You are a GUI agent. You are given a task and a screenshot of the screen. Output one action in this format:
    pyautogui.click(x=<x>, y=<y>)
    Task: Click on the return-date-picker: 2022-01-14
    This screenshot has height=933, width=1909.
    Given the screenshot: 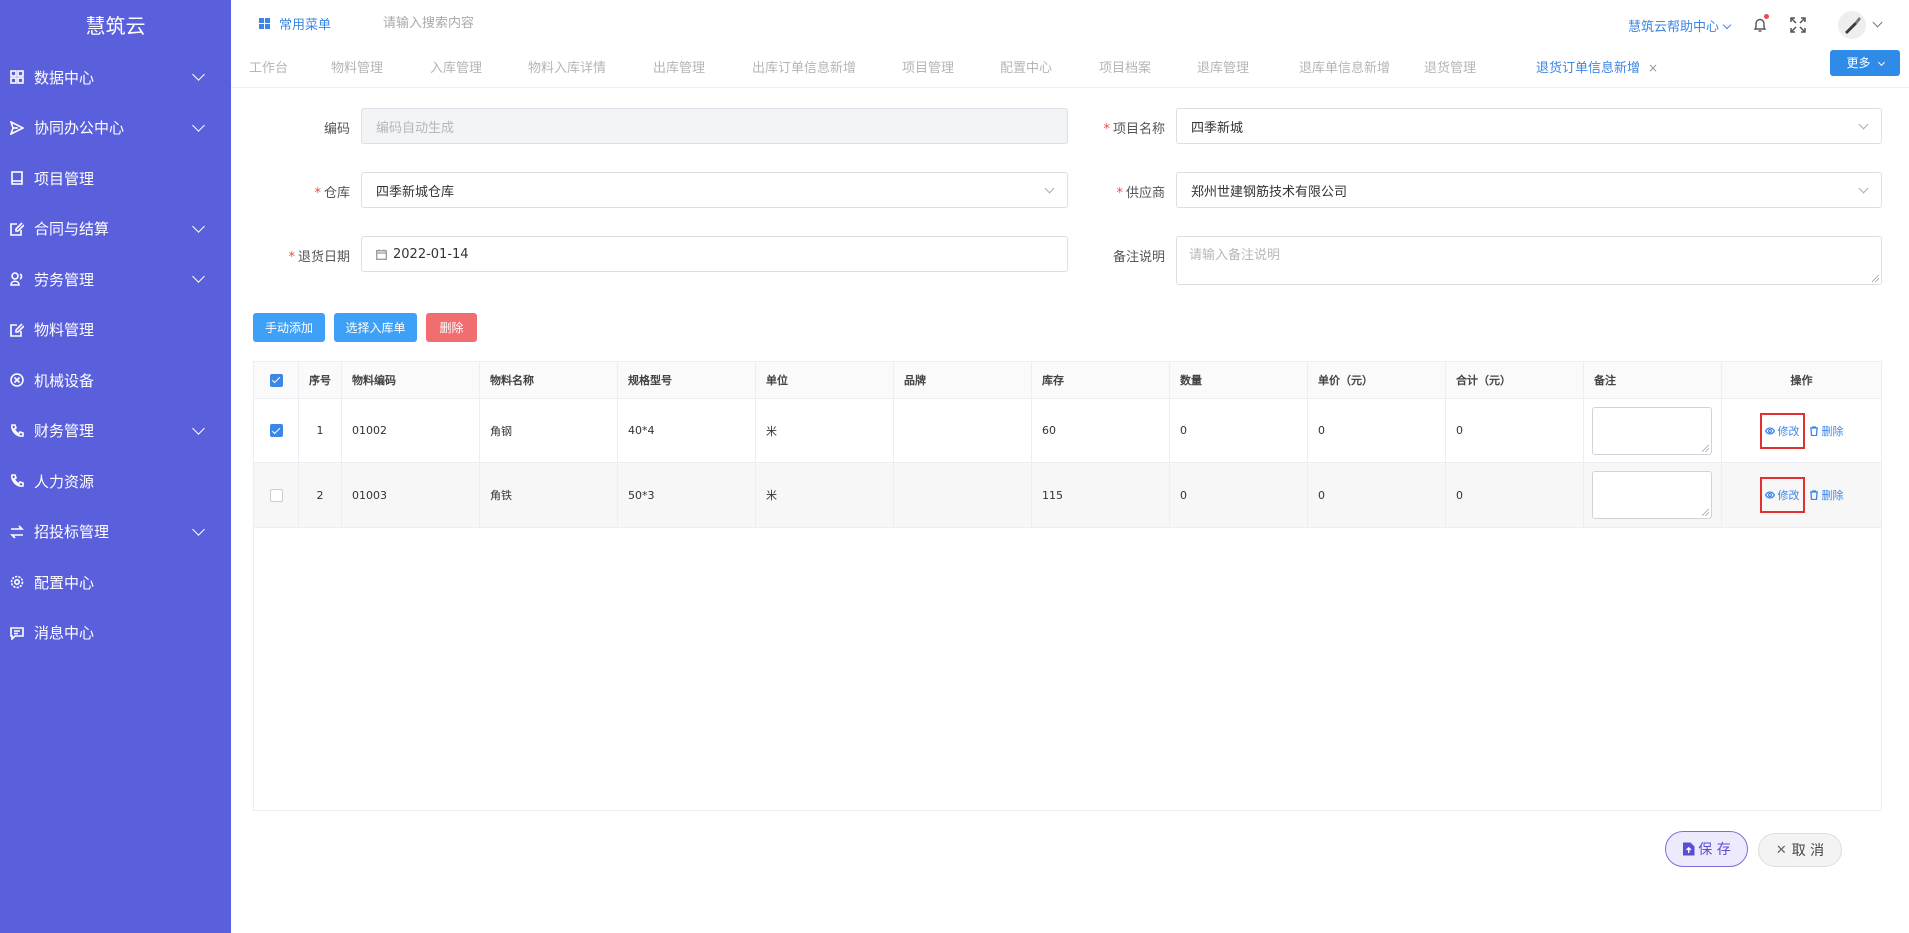 What is the action you would take?
    pyautogui.click(x=714, y=254)
    